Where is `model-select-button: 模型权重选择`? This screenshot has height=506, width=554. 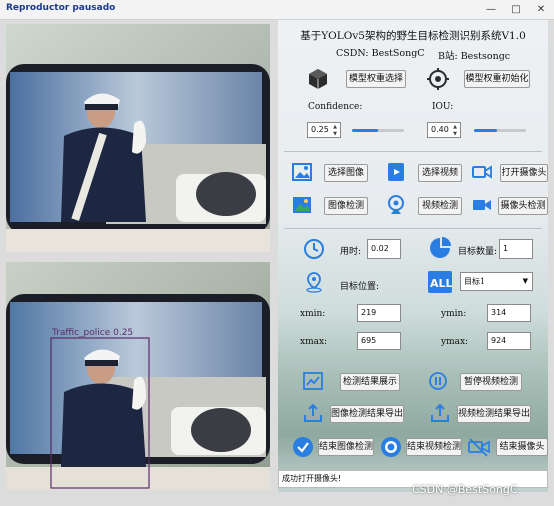 model-select-button: 模型权重选择 is located at coordinates (376, 79).